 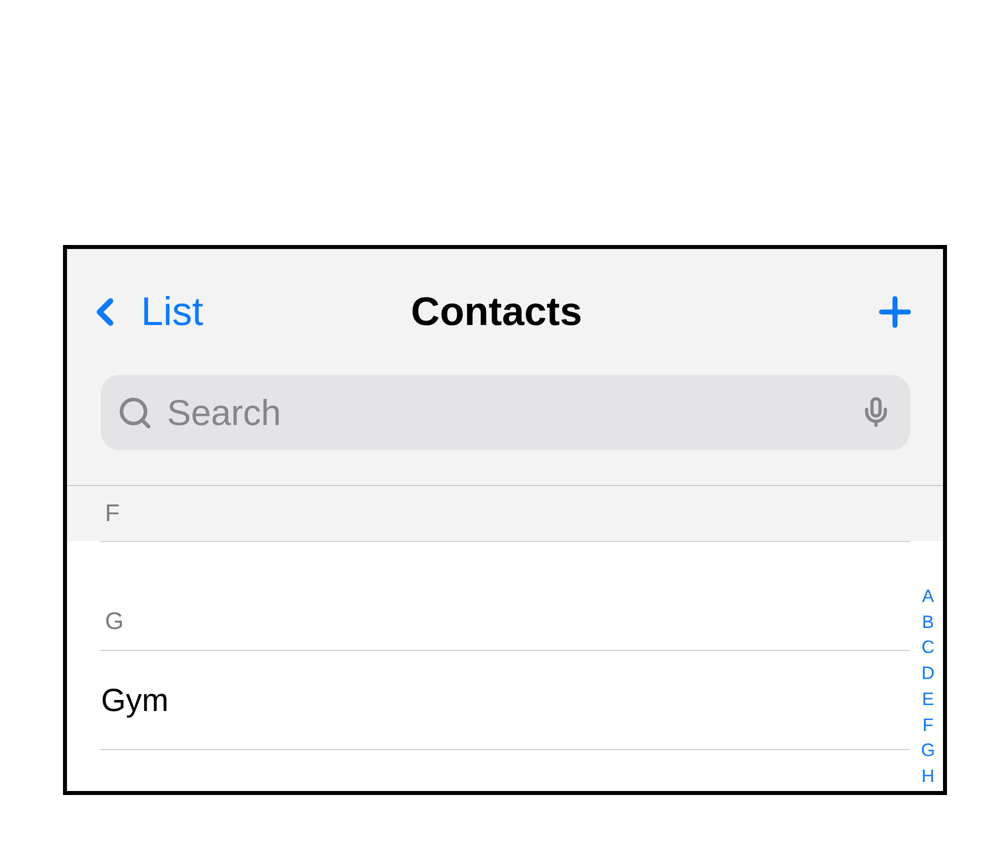 I want to click on index-letter: A, so click(x=928, y=597).